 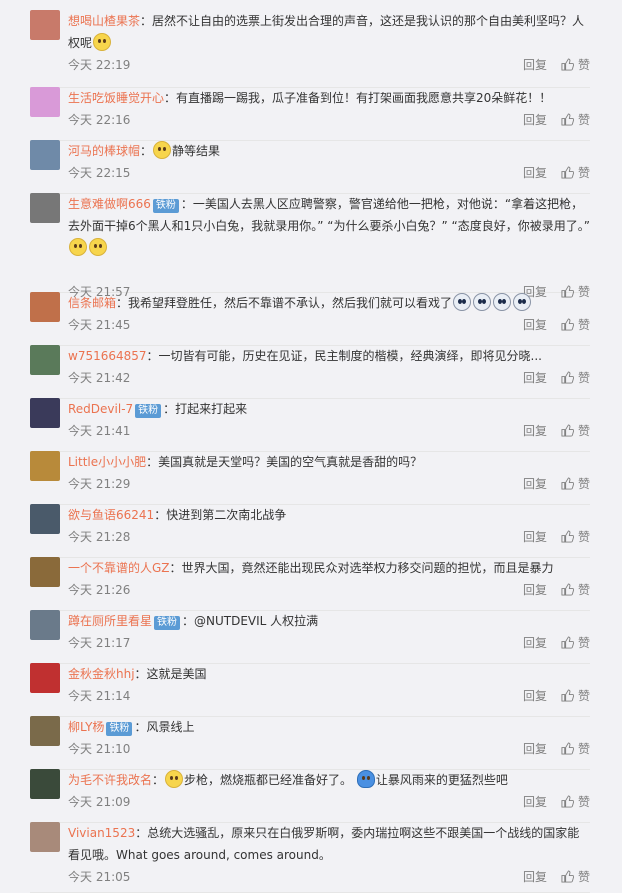 I want to click on comment-username: 柳LY杨, so click(x=86, y=727).